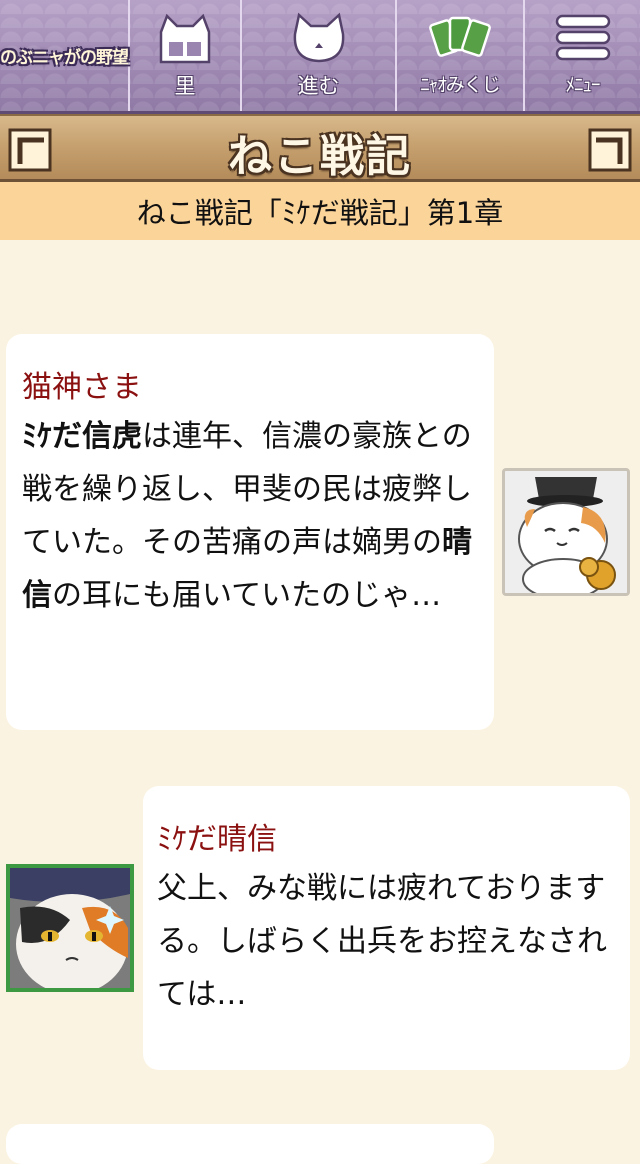 The height and width of the screenshot is (1164, 640). Describe the element at coordinates (185, 86) in the screenshot. I see `nav-village-label: 里` at that location.